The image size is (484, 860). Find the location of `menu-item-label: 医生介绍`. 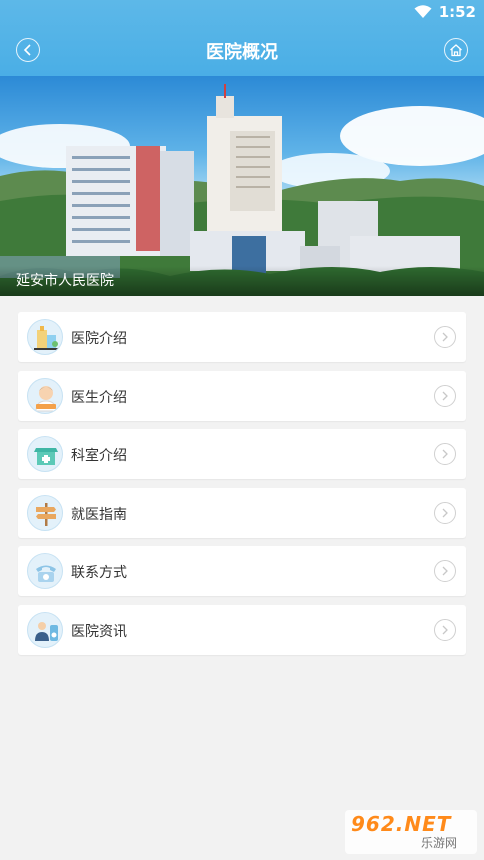

menu-item-label: 医生介绍 is located at coordinates (99, 397).